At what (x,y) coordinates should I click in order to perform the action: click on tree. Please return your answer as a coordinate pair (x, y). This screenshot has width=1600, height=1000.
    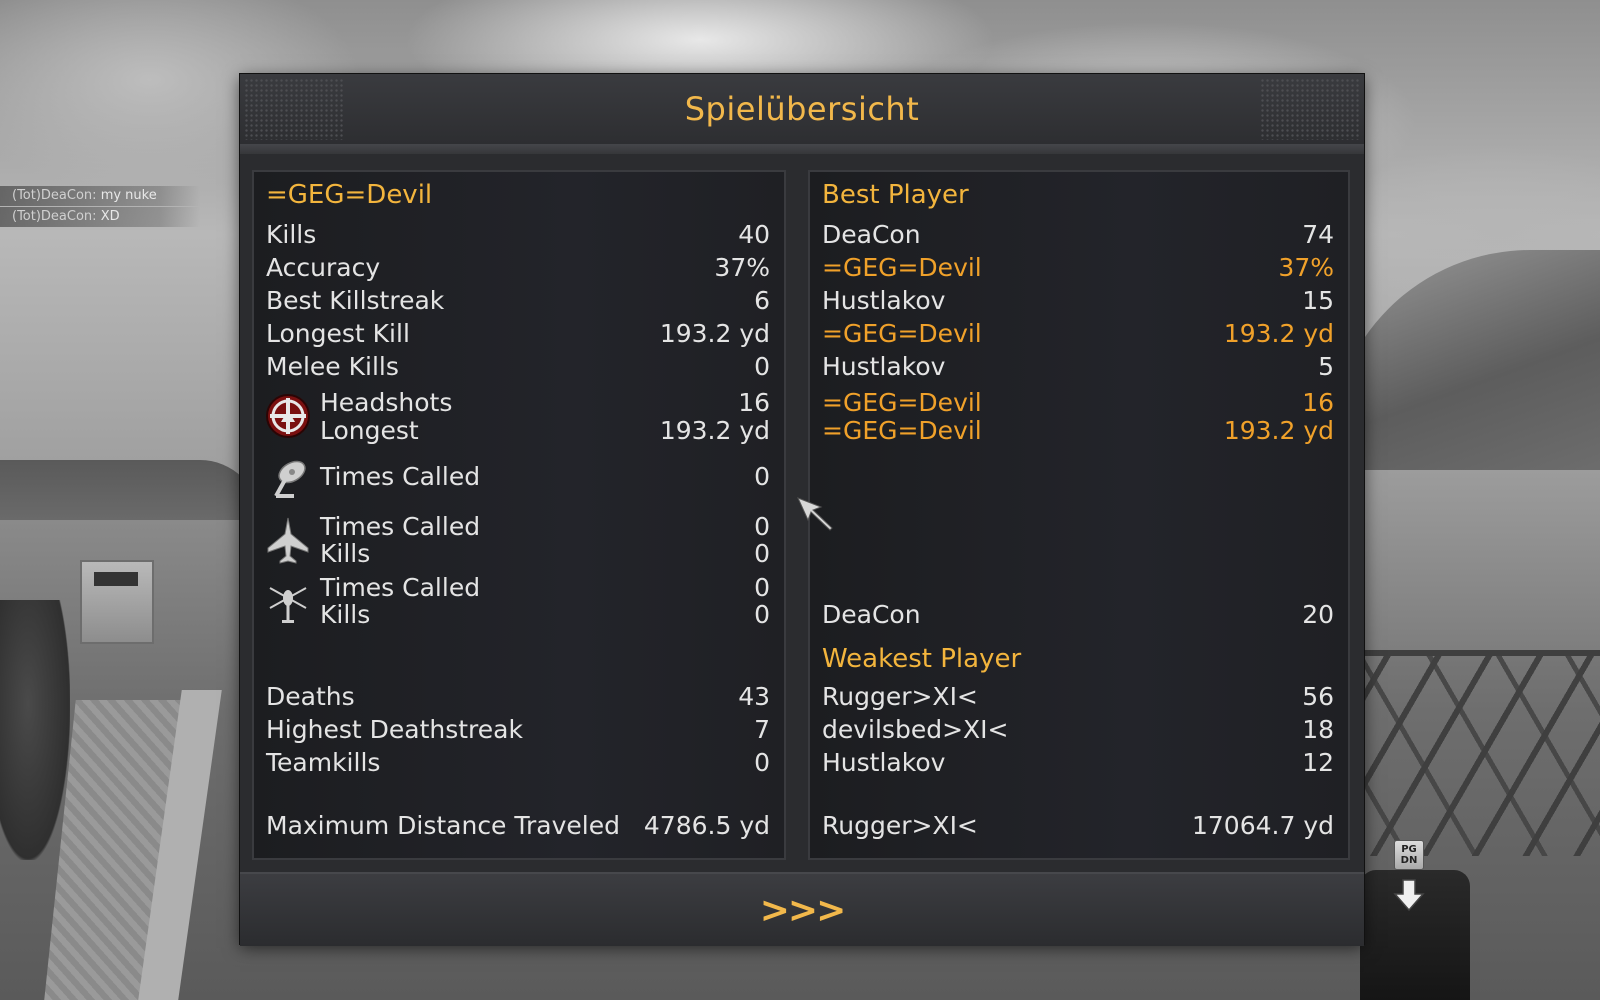
    Looking at the image, I should click on (35, 730).